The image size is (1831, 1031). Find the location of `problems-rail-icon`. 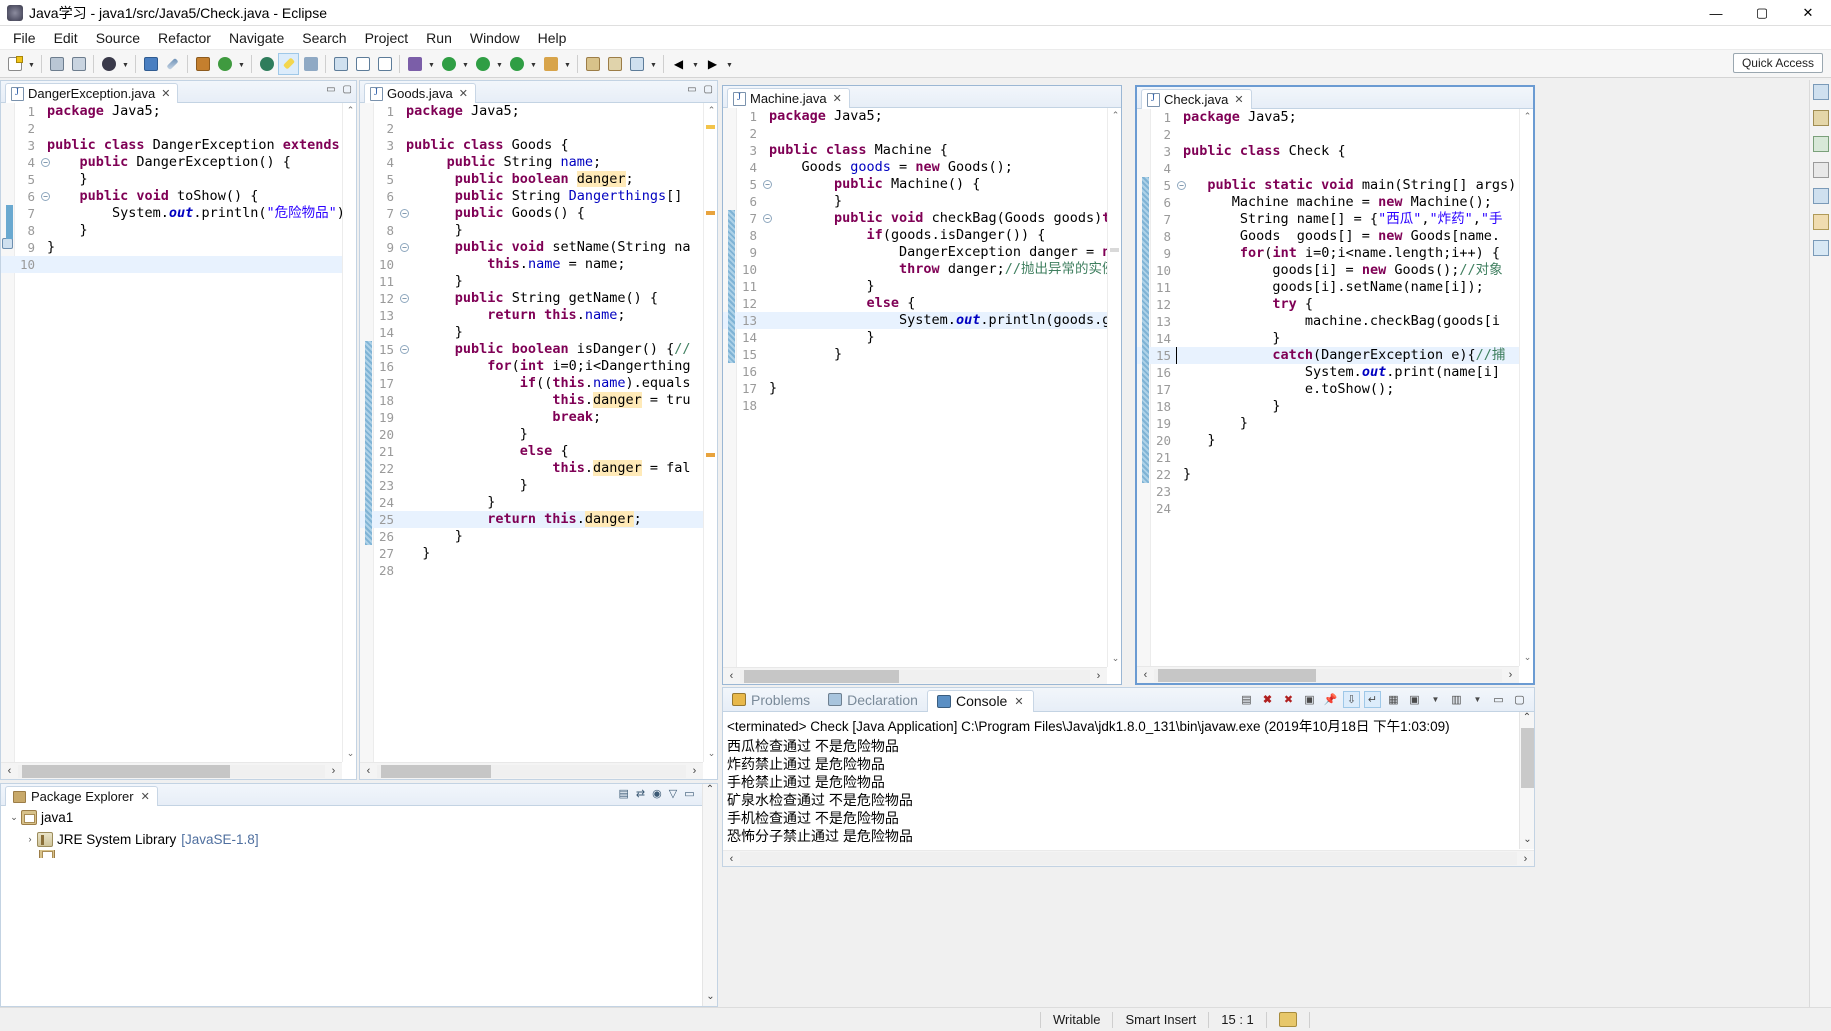

problems-rail-icon is located at coordinates (1820, 222).